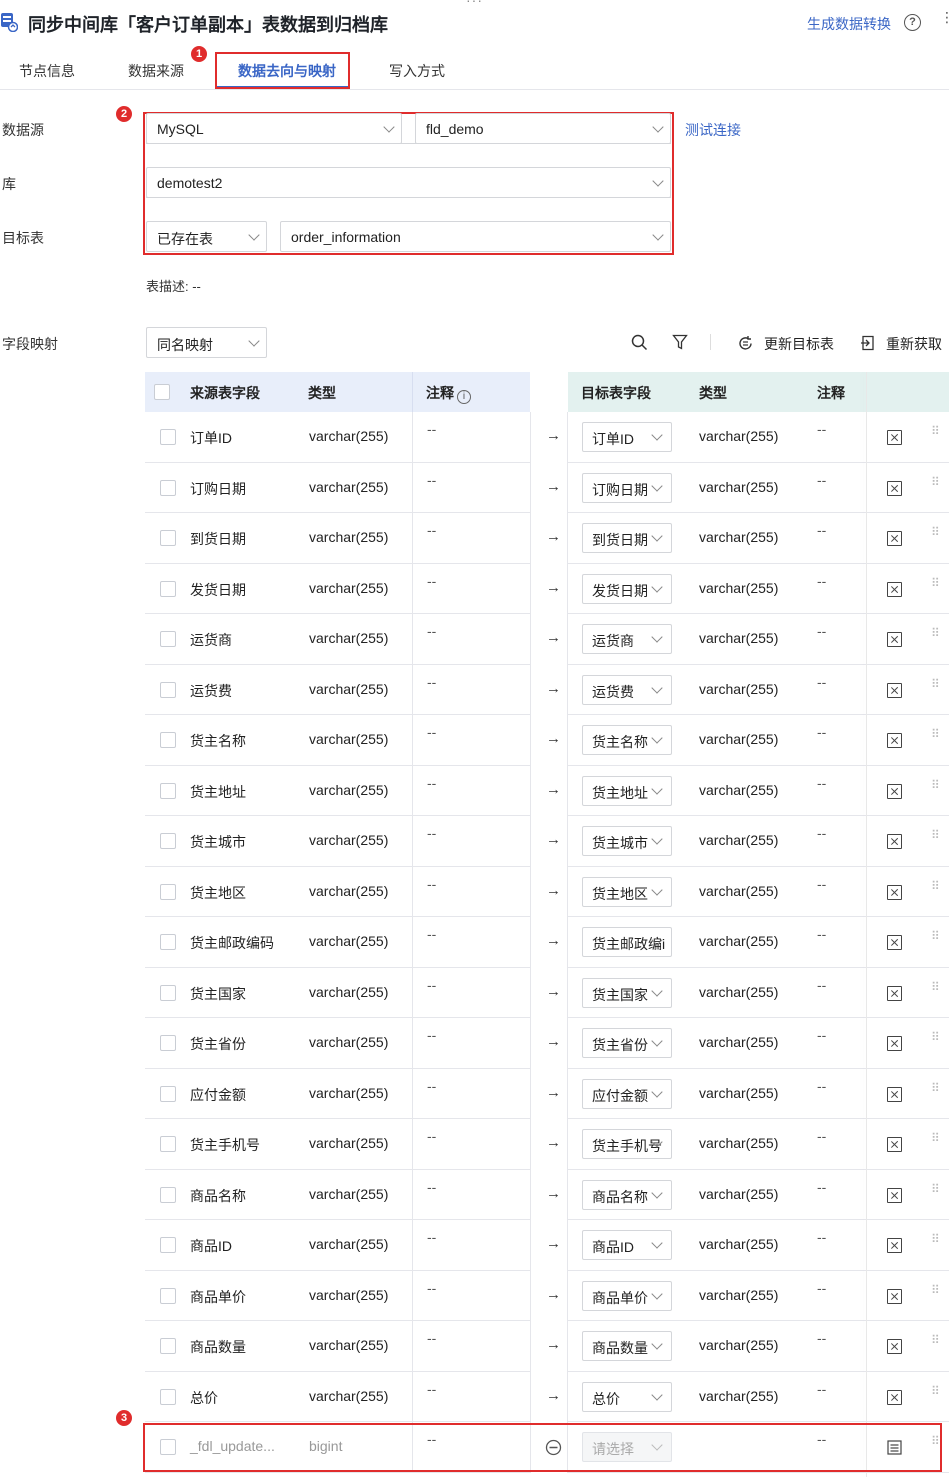 This screenshot has height=1482, width=949. What do you see at coordinates (464, 397) in the screenshot?
I see `info-icon: i` at bounding box center [464, 397].